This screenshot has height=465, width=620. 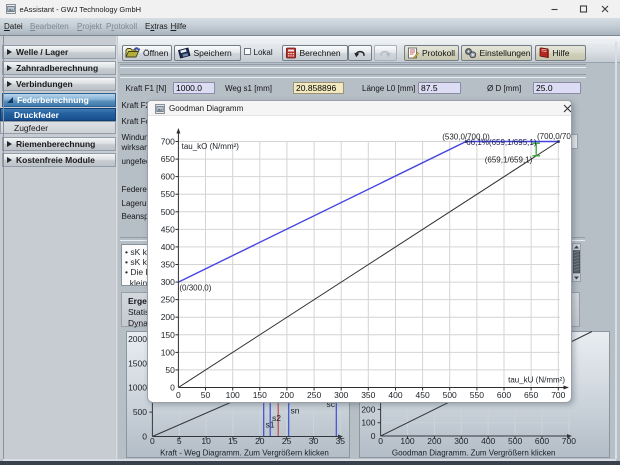 What do you see at coordinates (314, 441) in the screenshot?
I see `svg-text: 30` at bounding box center [314, 441].